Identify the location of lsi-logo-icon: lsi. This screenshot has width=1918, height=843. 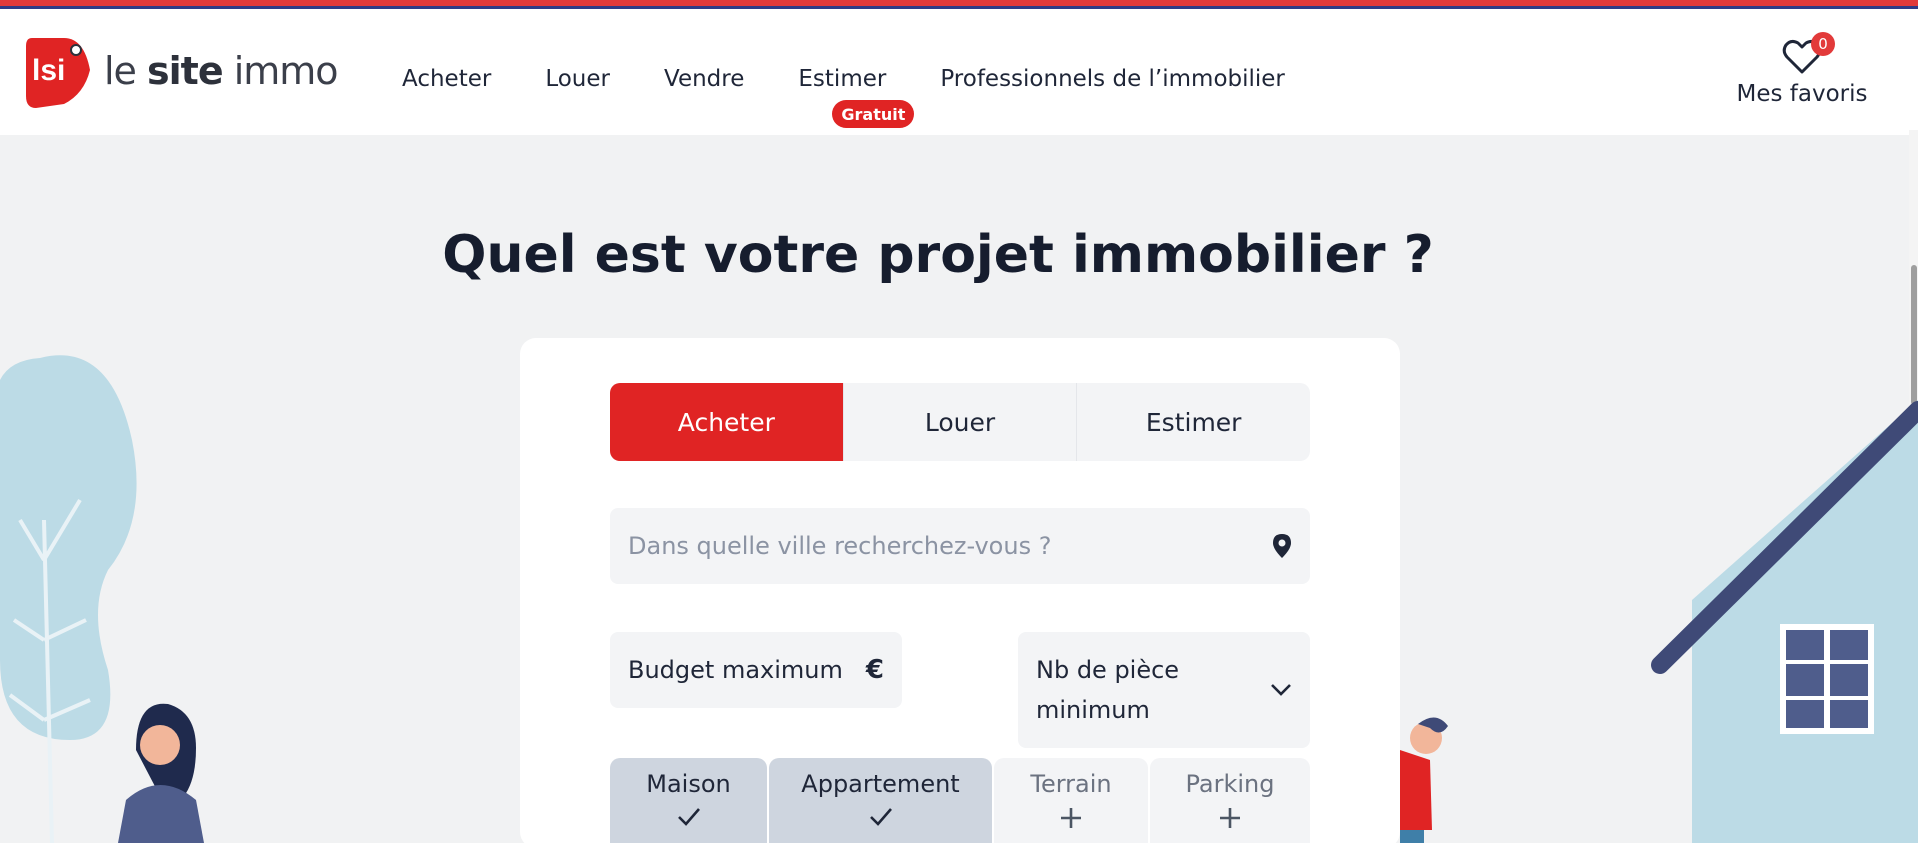
(58, 73).